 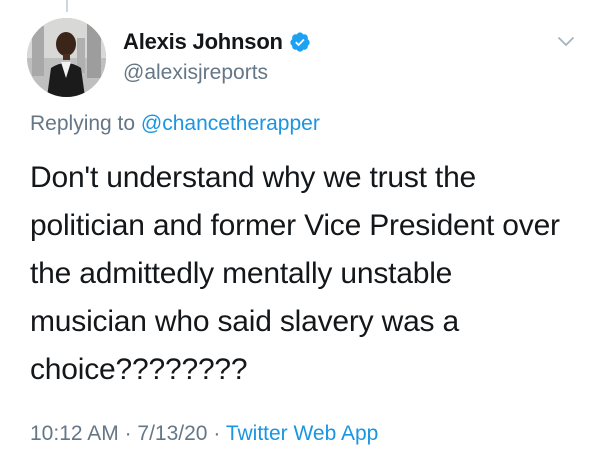 I want to click on tweet-date: 7/13/20, so click(x=172, y=433).